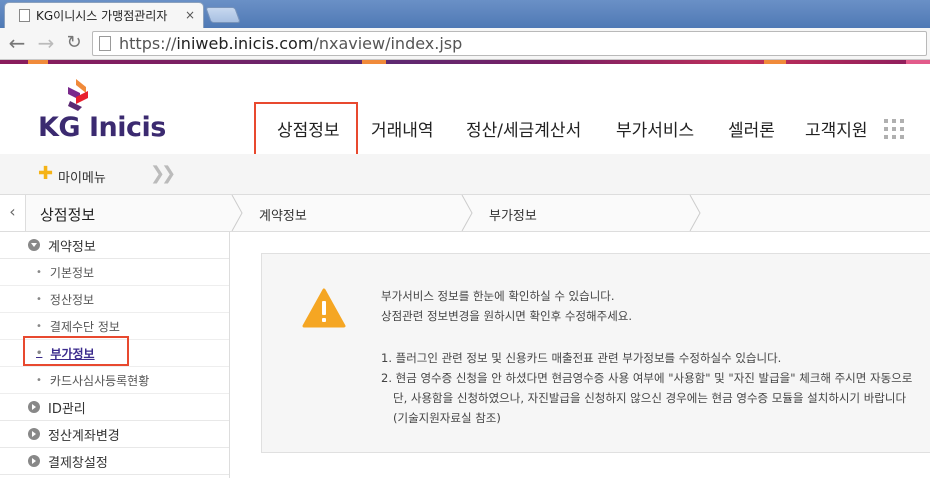 This screenshot has height=478, width=930. What do you see at coordinates (190, 15) in the screenshot?
I see `close-icon: ×` at bounding box center [190, 15].